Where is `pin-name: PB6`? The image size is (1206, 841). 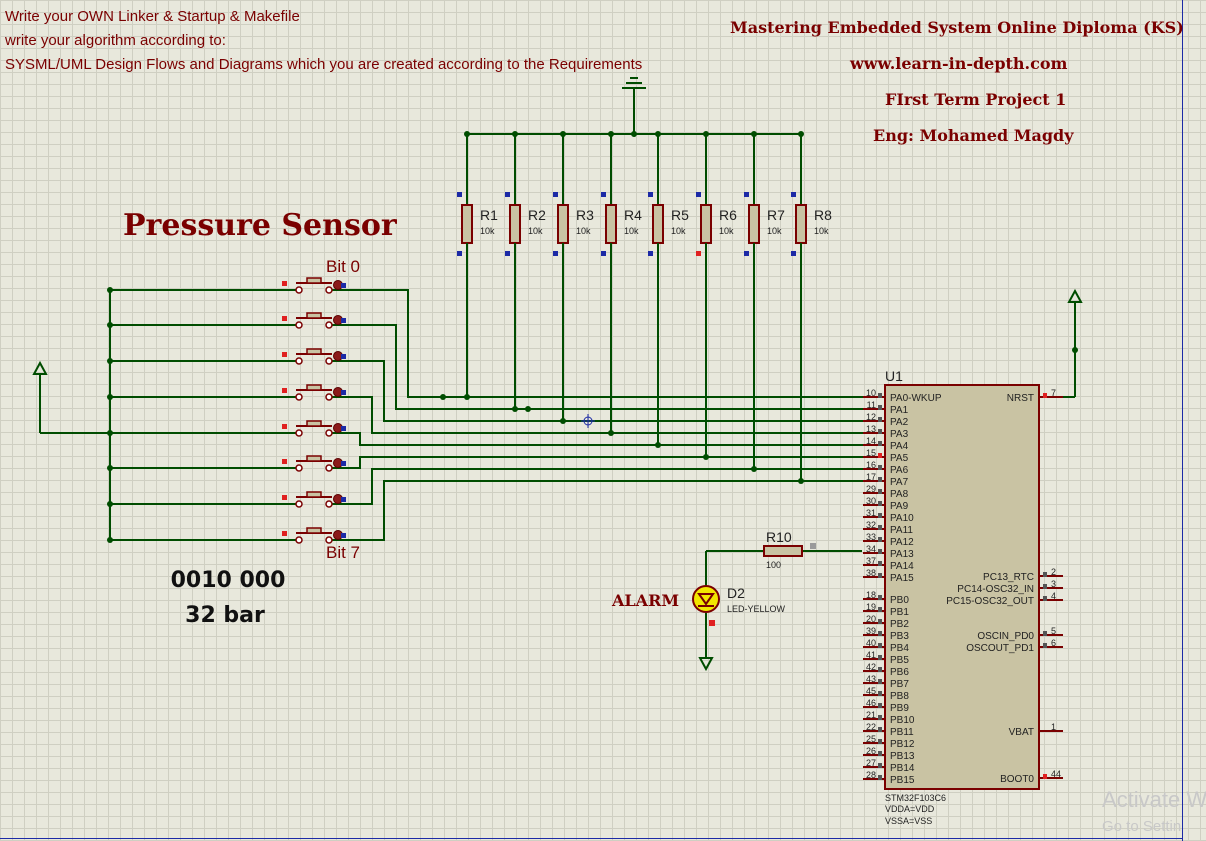 pin-name: PB6 is located at coordinates (899, 672).